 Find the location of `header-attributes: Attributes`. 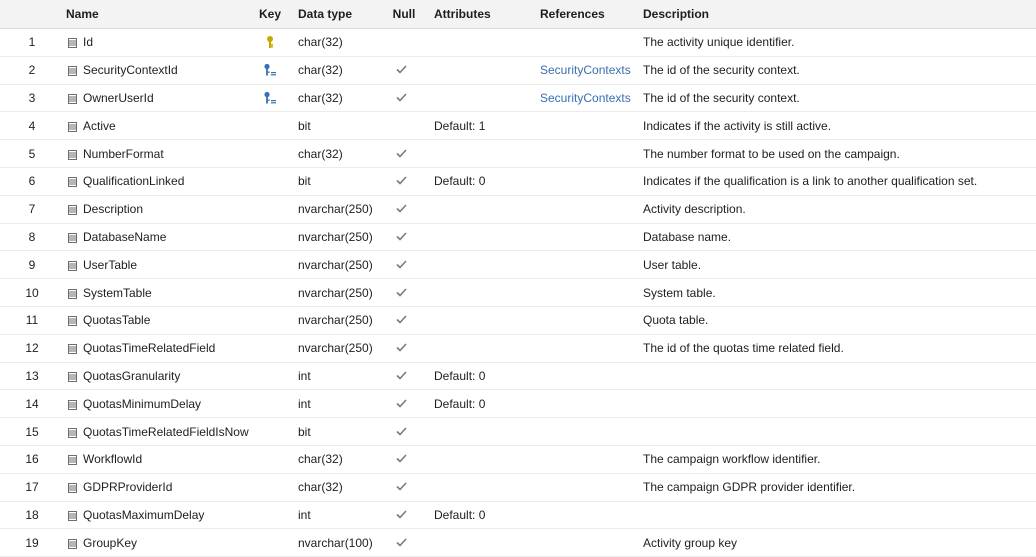

header-attributes: Attributes is located at coordinates (484, 14).